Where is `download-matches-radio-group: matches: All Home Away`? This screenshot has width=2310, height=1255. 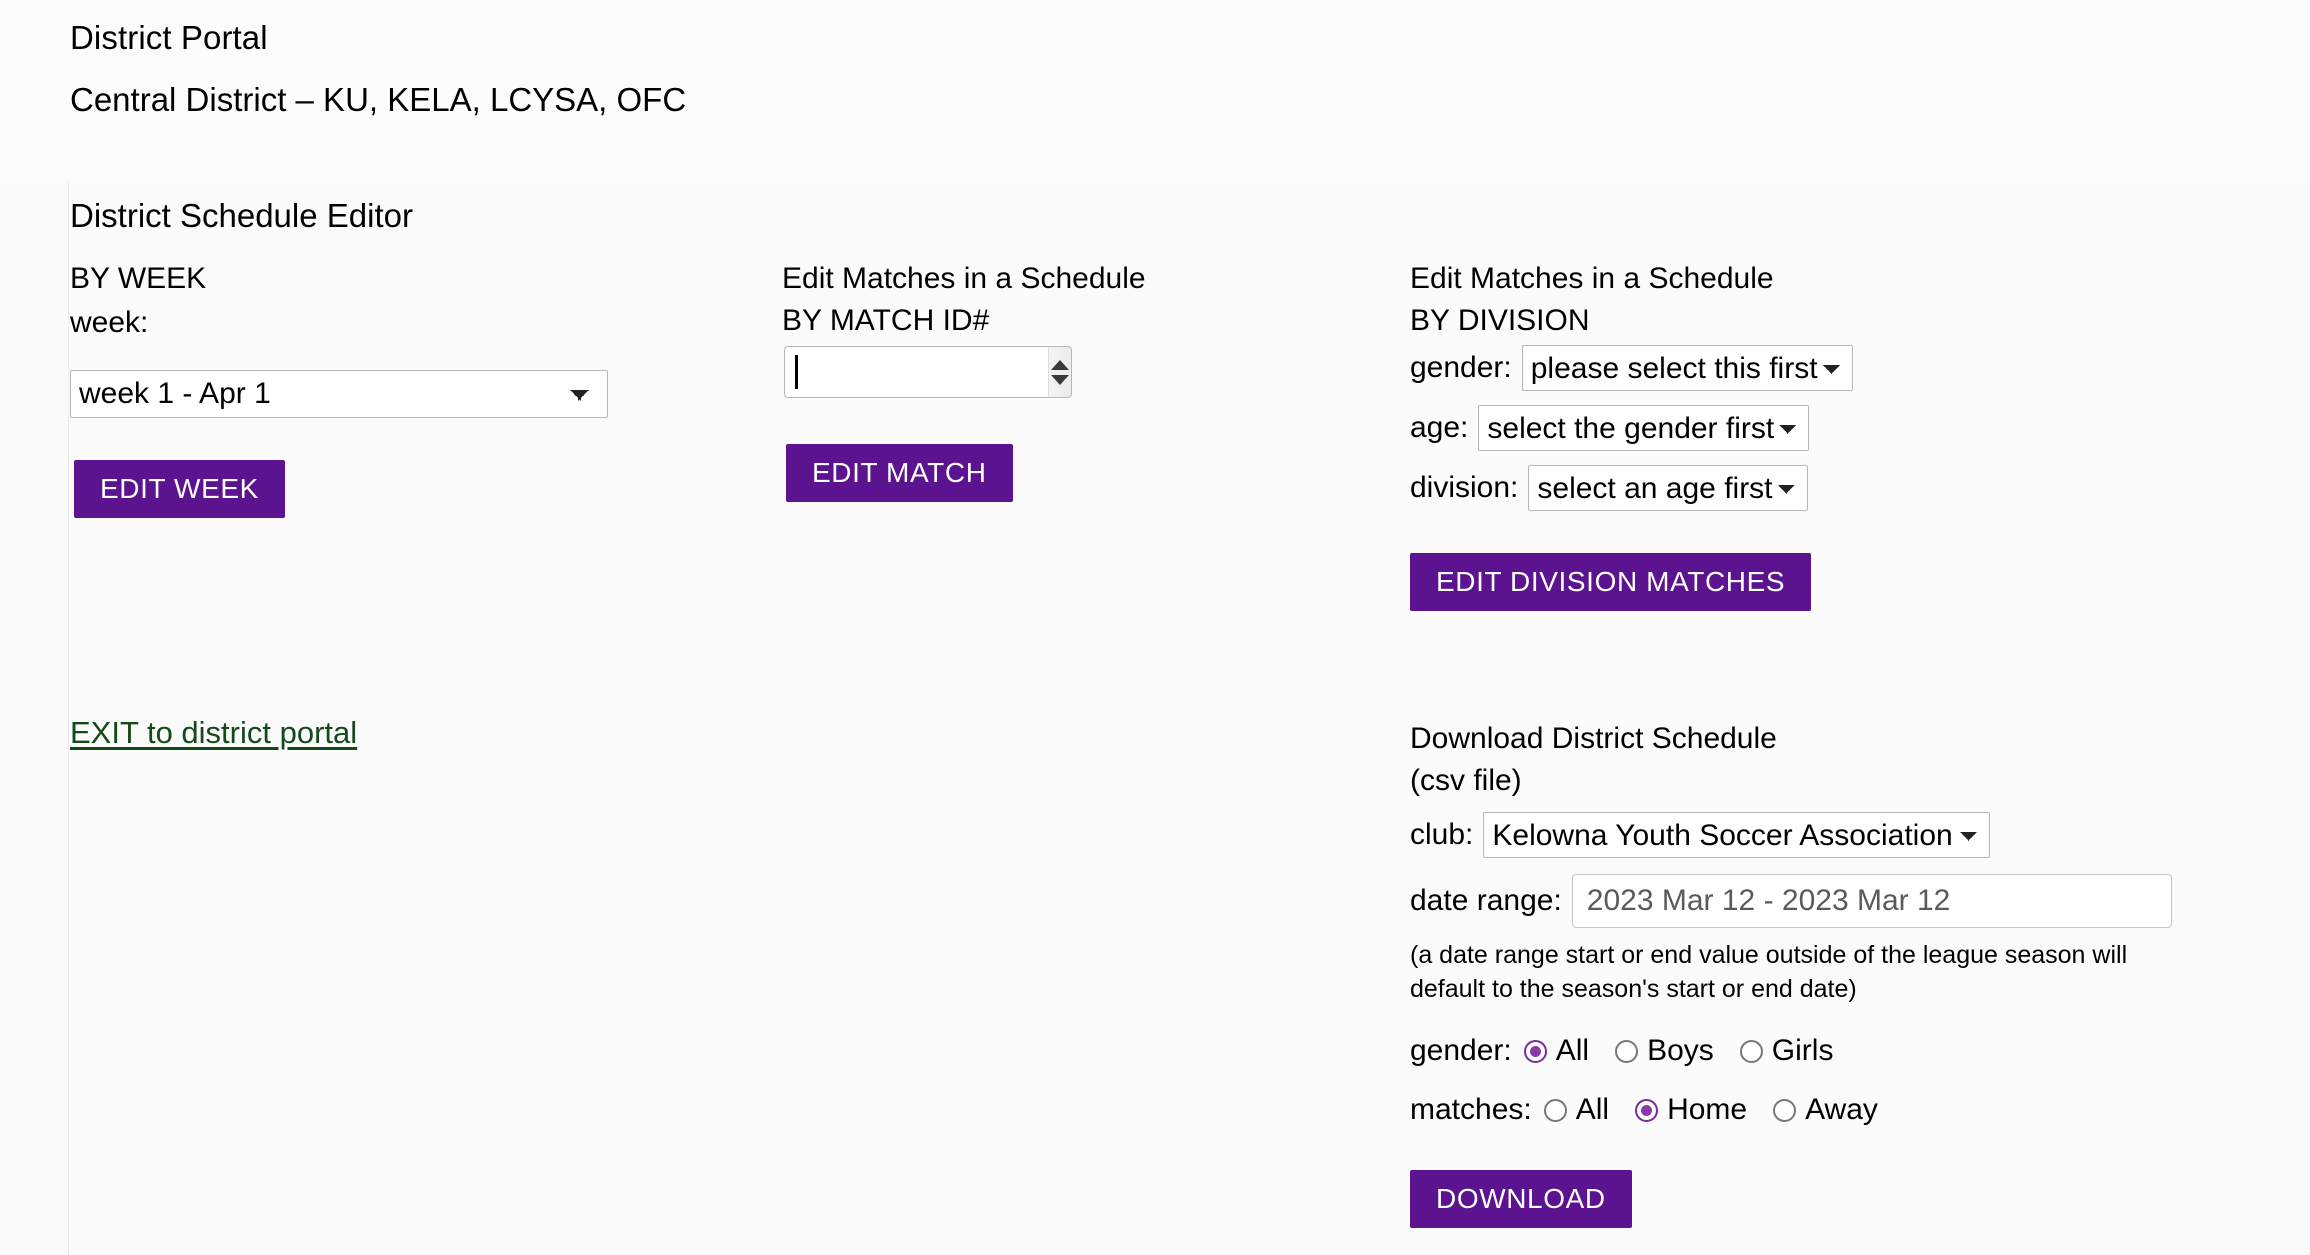 download-matches-radio-group: matches: All Home Away is located at coordinates (1657, 1110).